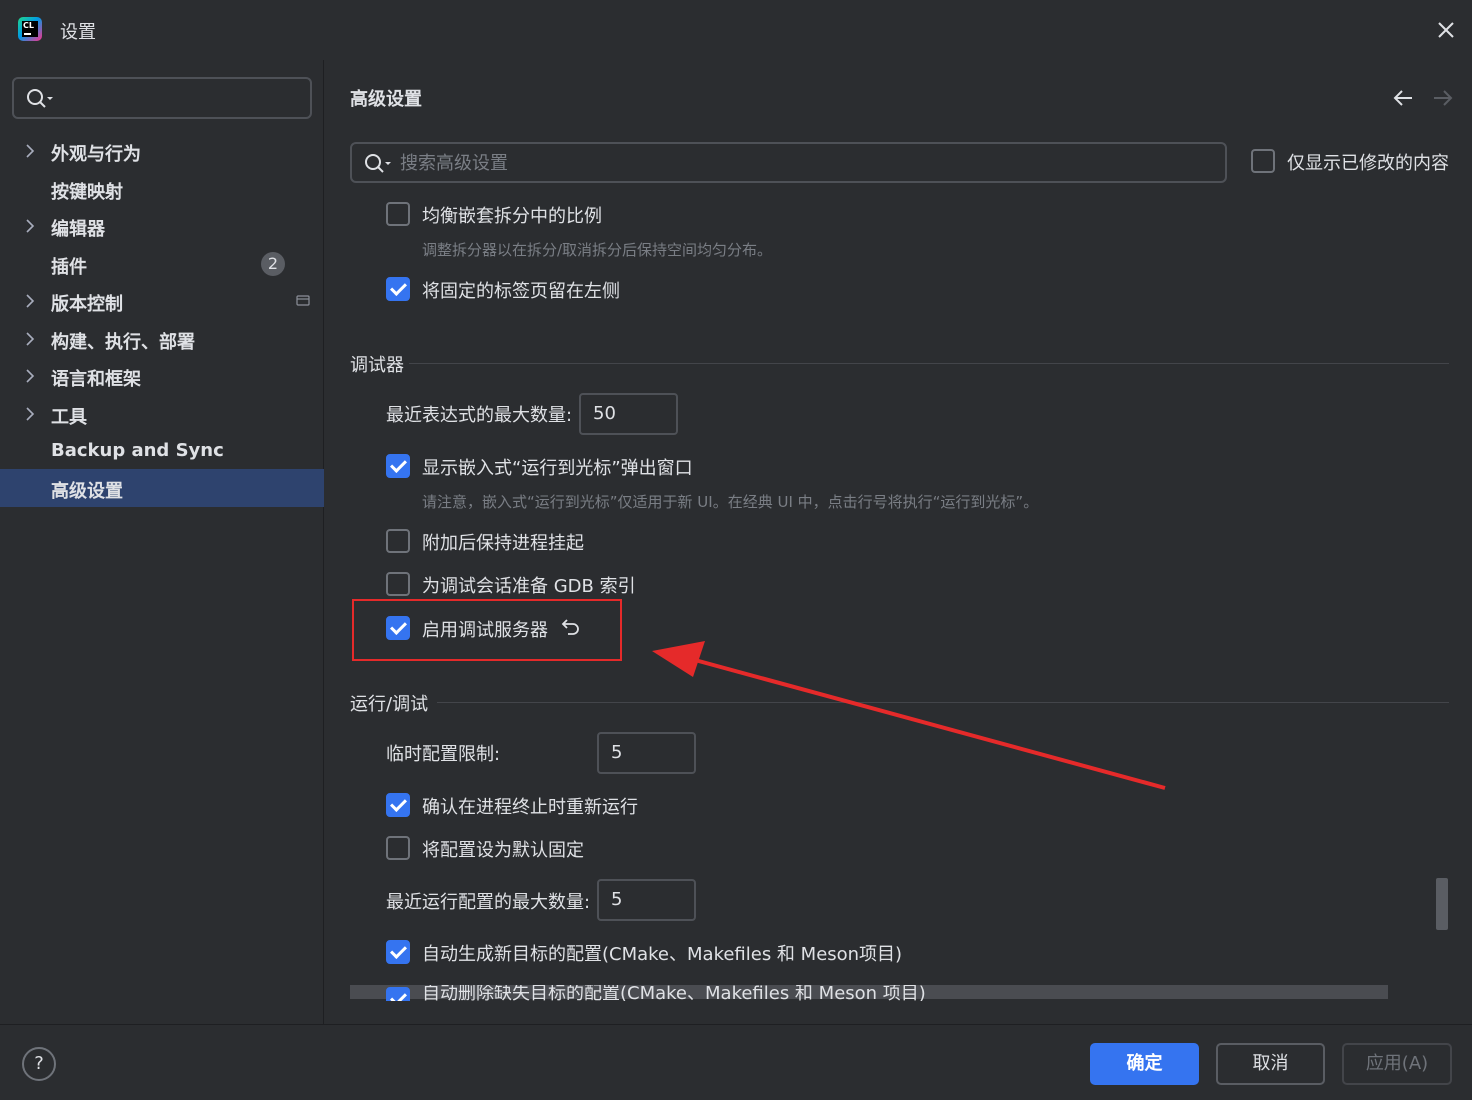 The image size is (1472, 1100). I want to click on sidebar-search-input, so click(162, 98).